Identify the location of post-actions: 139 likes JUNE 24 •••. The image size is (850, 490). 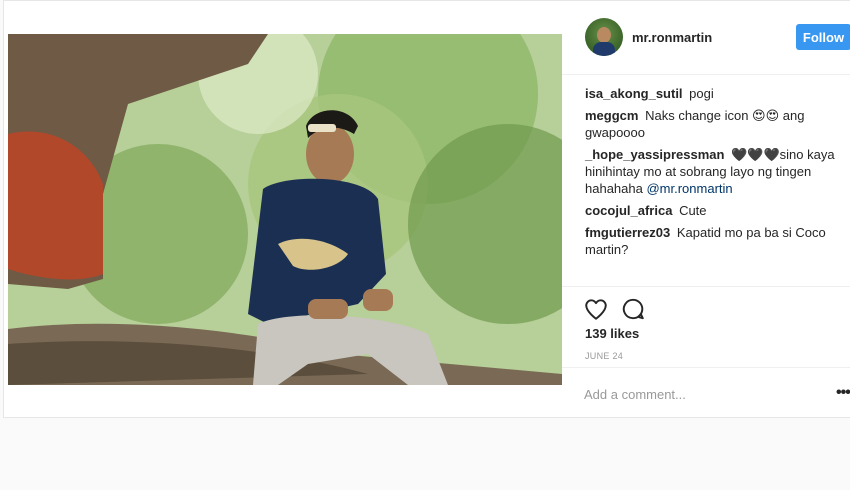
(706, 352).